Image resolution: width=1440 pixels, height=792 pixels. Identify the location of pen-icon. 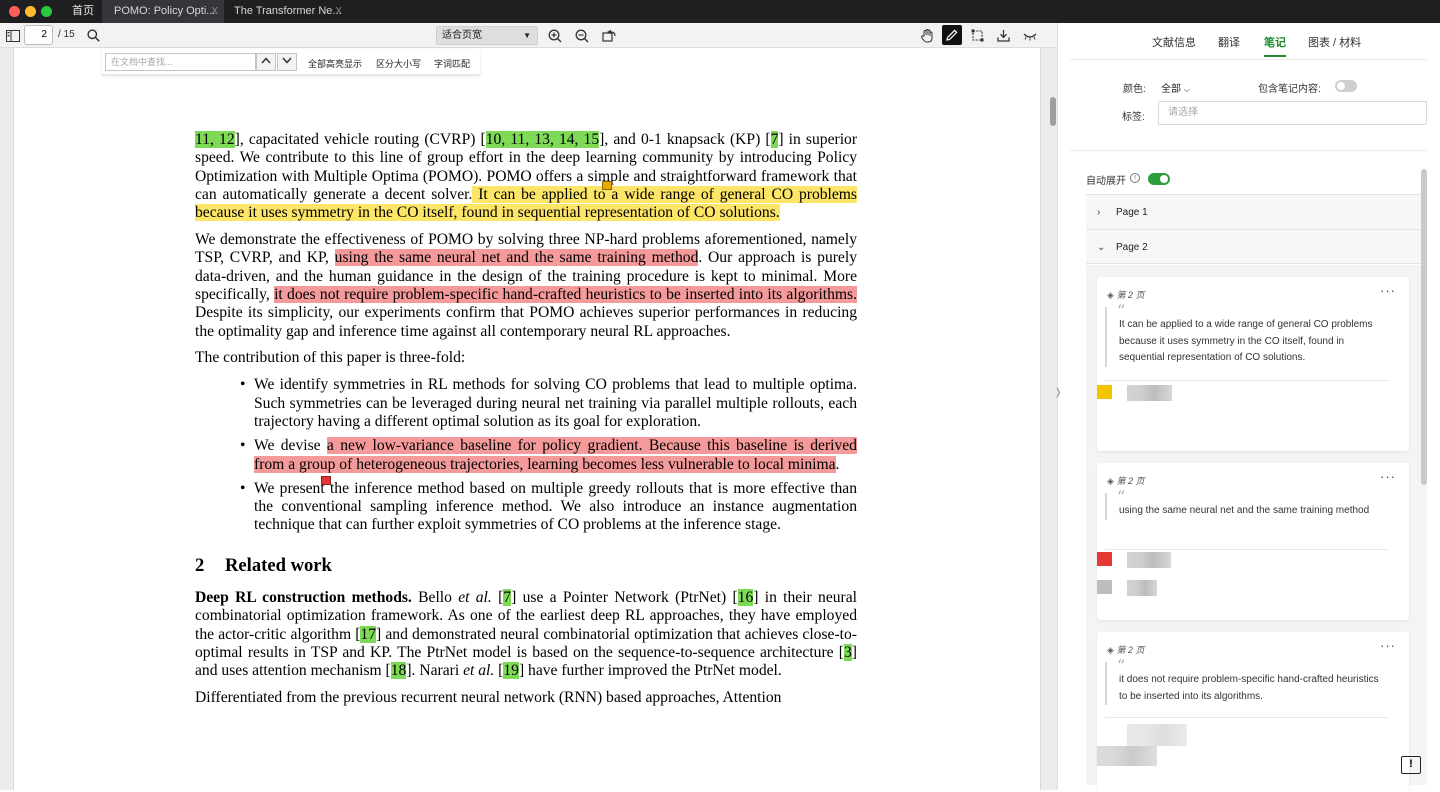
(952, 35).